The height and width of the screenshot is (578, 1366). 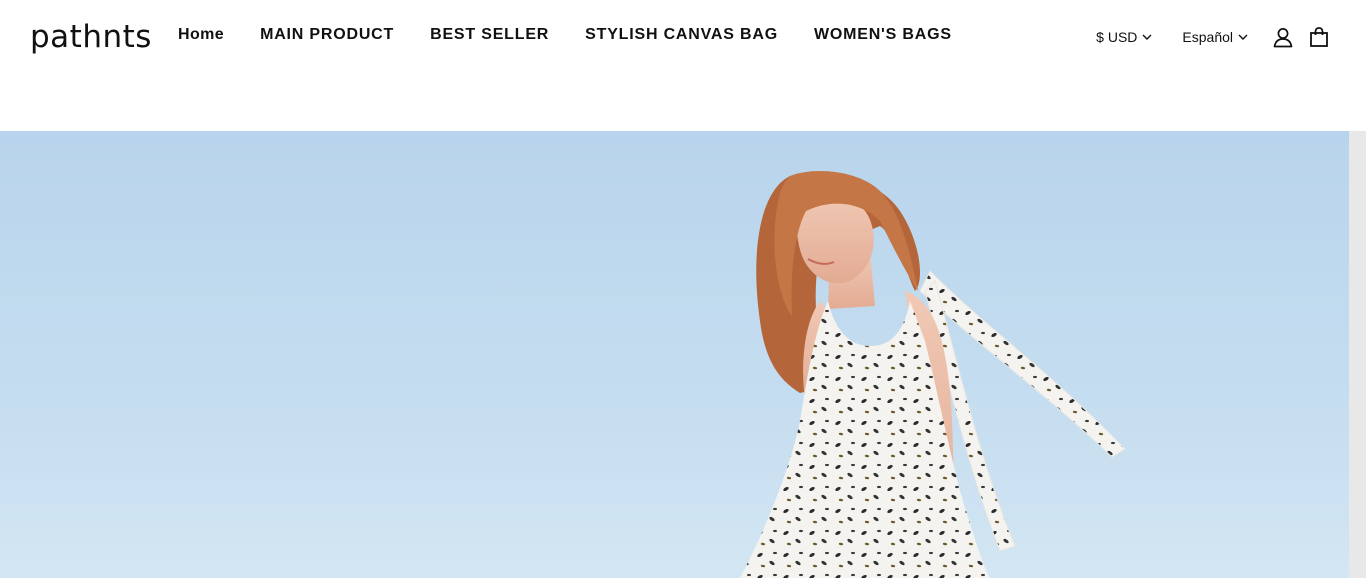 What do you see at coordinates (1357, 354) in the screenshot?
I see `page-scrollbar` at bounding box center [1357, 354].